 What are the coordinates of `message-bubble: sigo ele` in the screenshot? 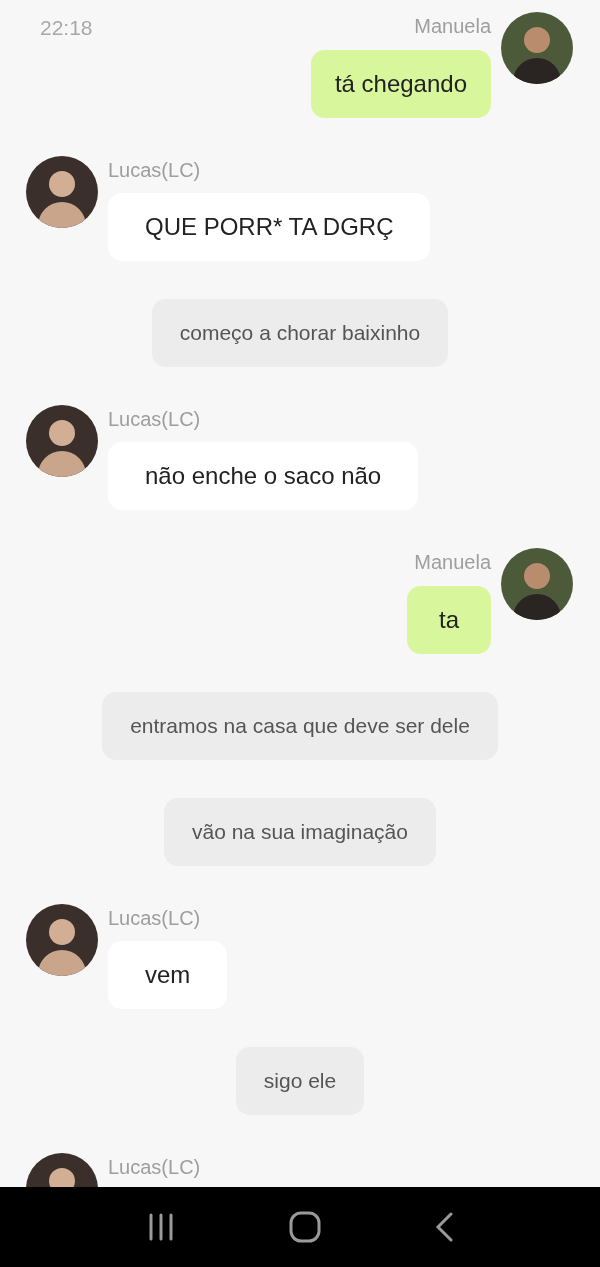 It's located at (300, 1081).